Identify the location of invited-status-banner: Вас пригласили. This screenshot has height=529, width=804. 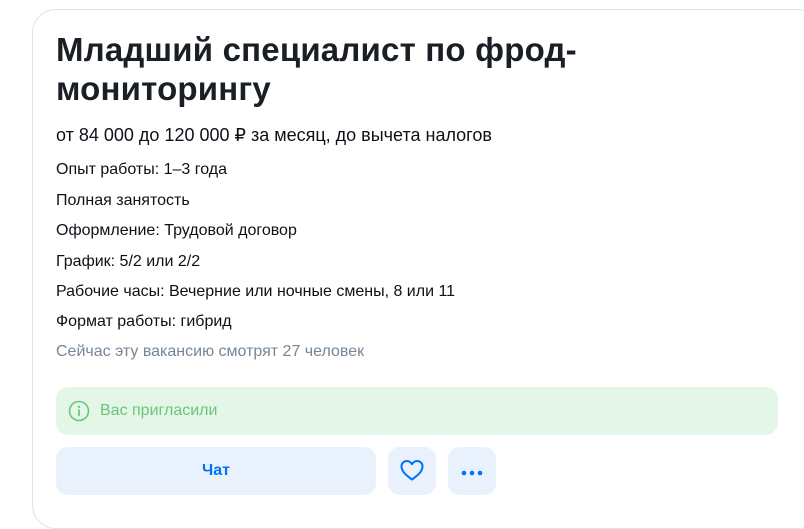
(417, 411).